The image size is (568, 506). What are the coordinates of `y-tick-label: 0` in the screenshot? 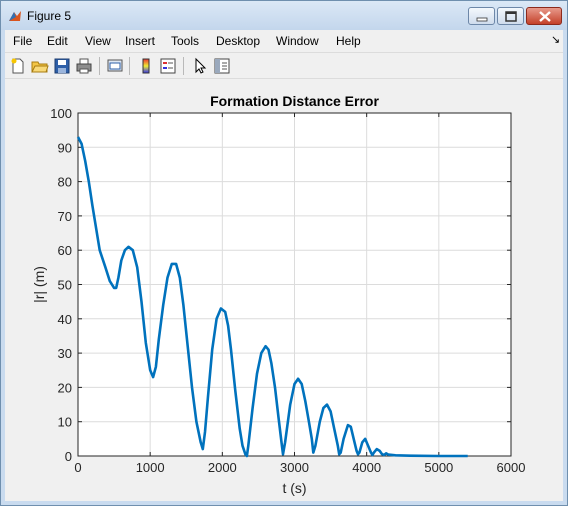 It's located at (68, 456).